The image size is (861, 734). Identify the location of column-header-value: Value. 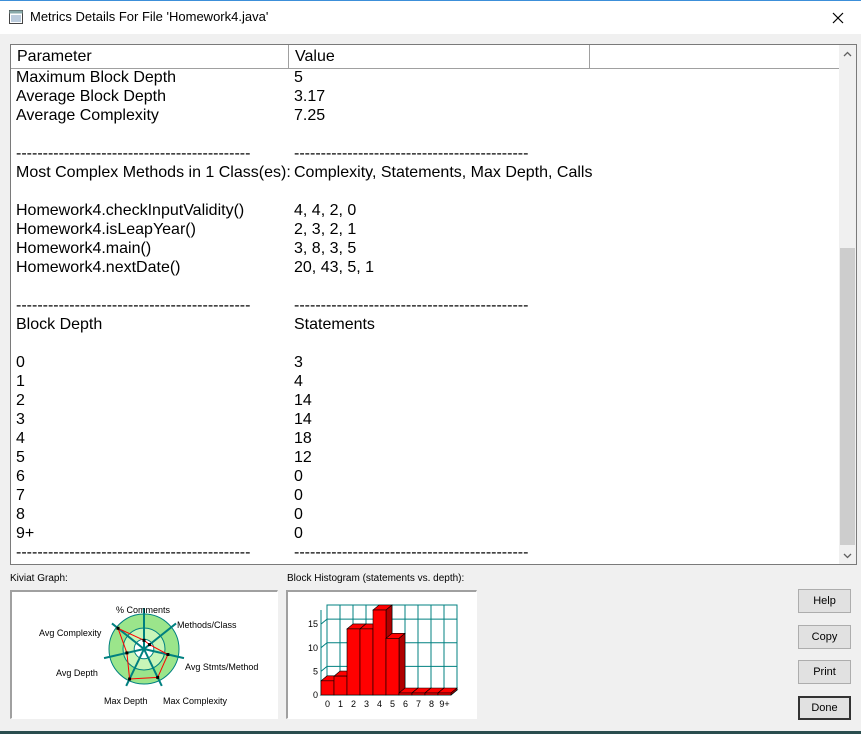
(439, 56).